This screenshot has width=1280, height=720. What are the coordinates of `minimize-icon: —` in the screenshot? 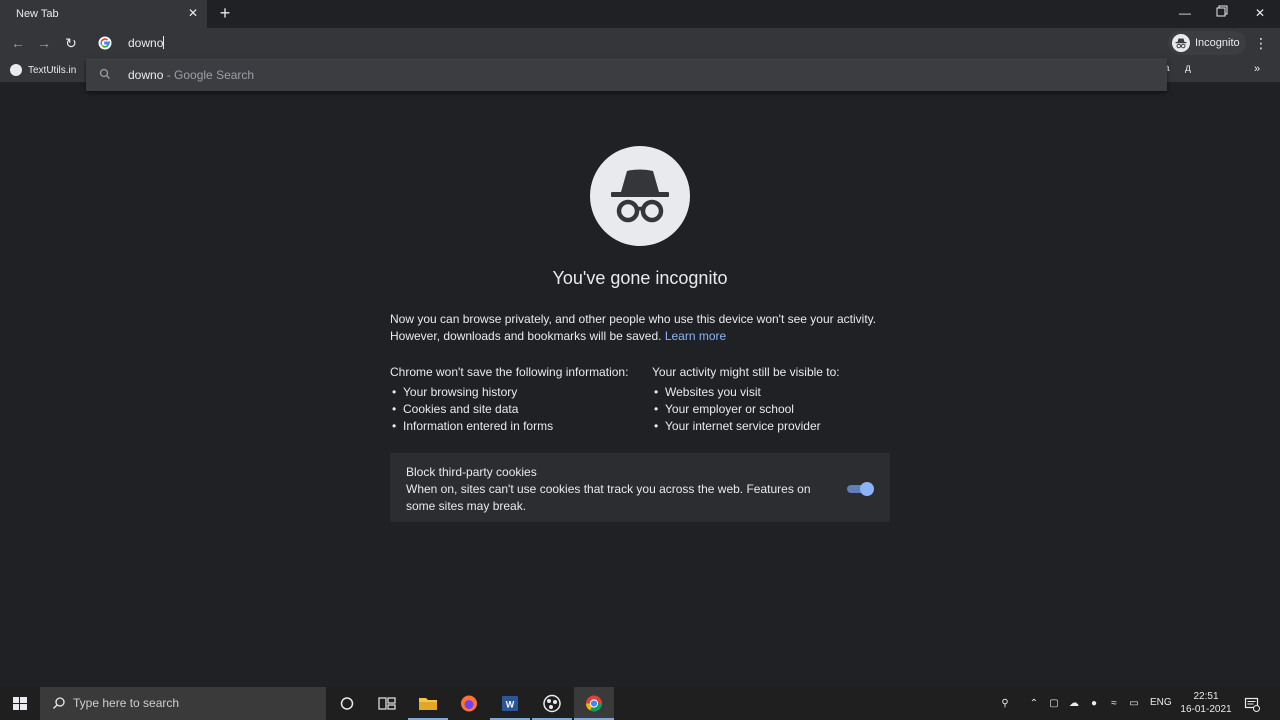 It's located at (1185, 13).